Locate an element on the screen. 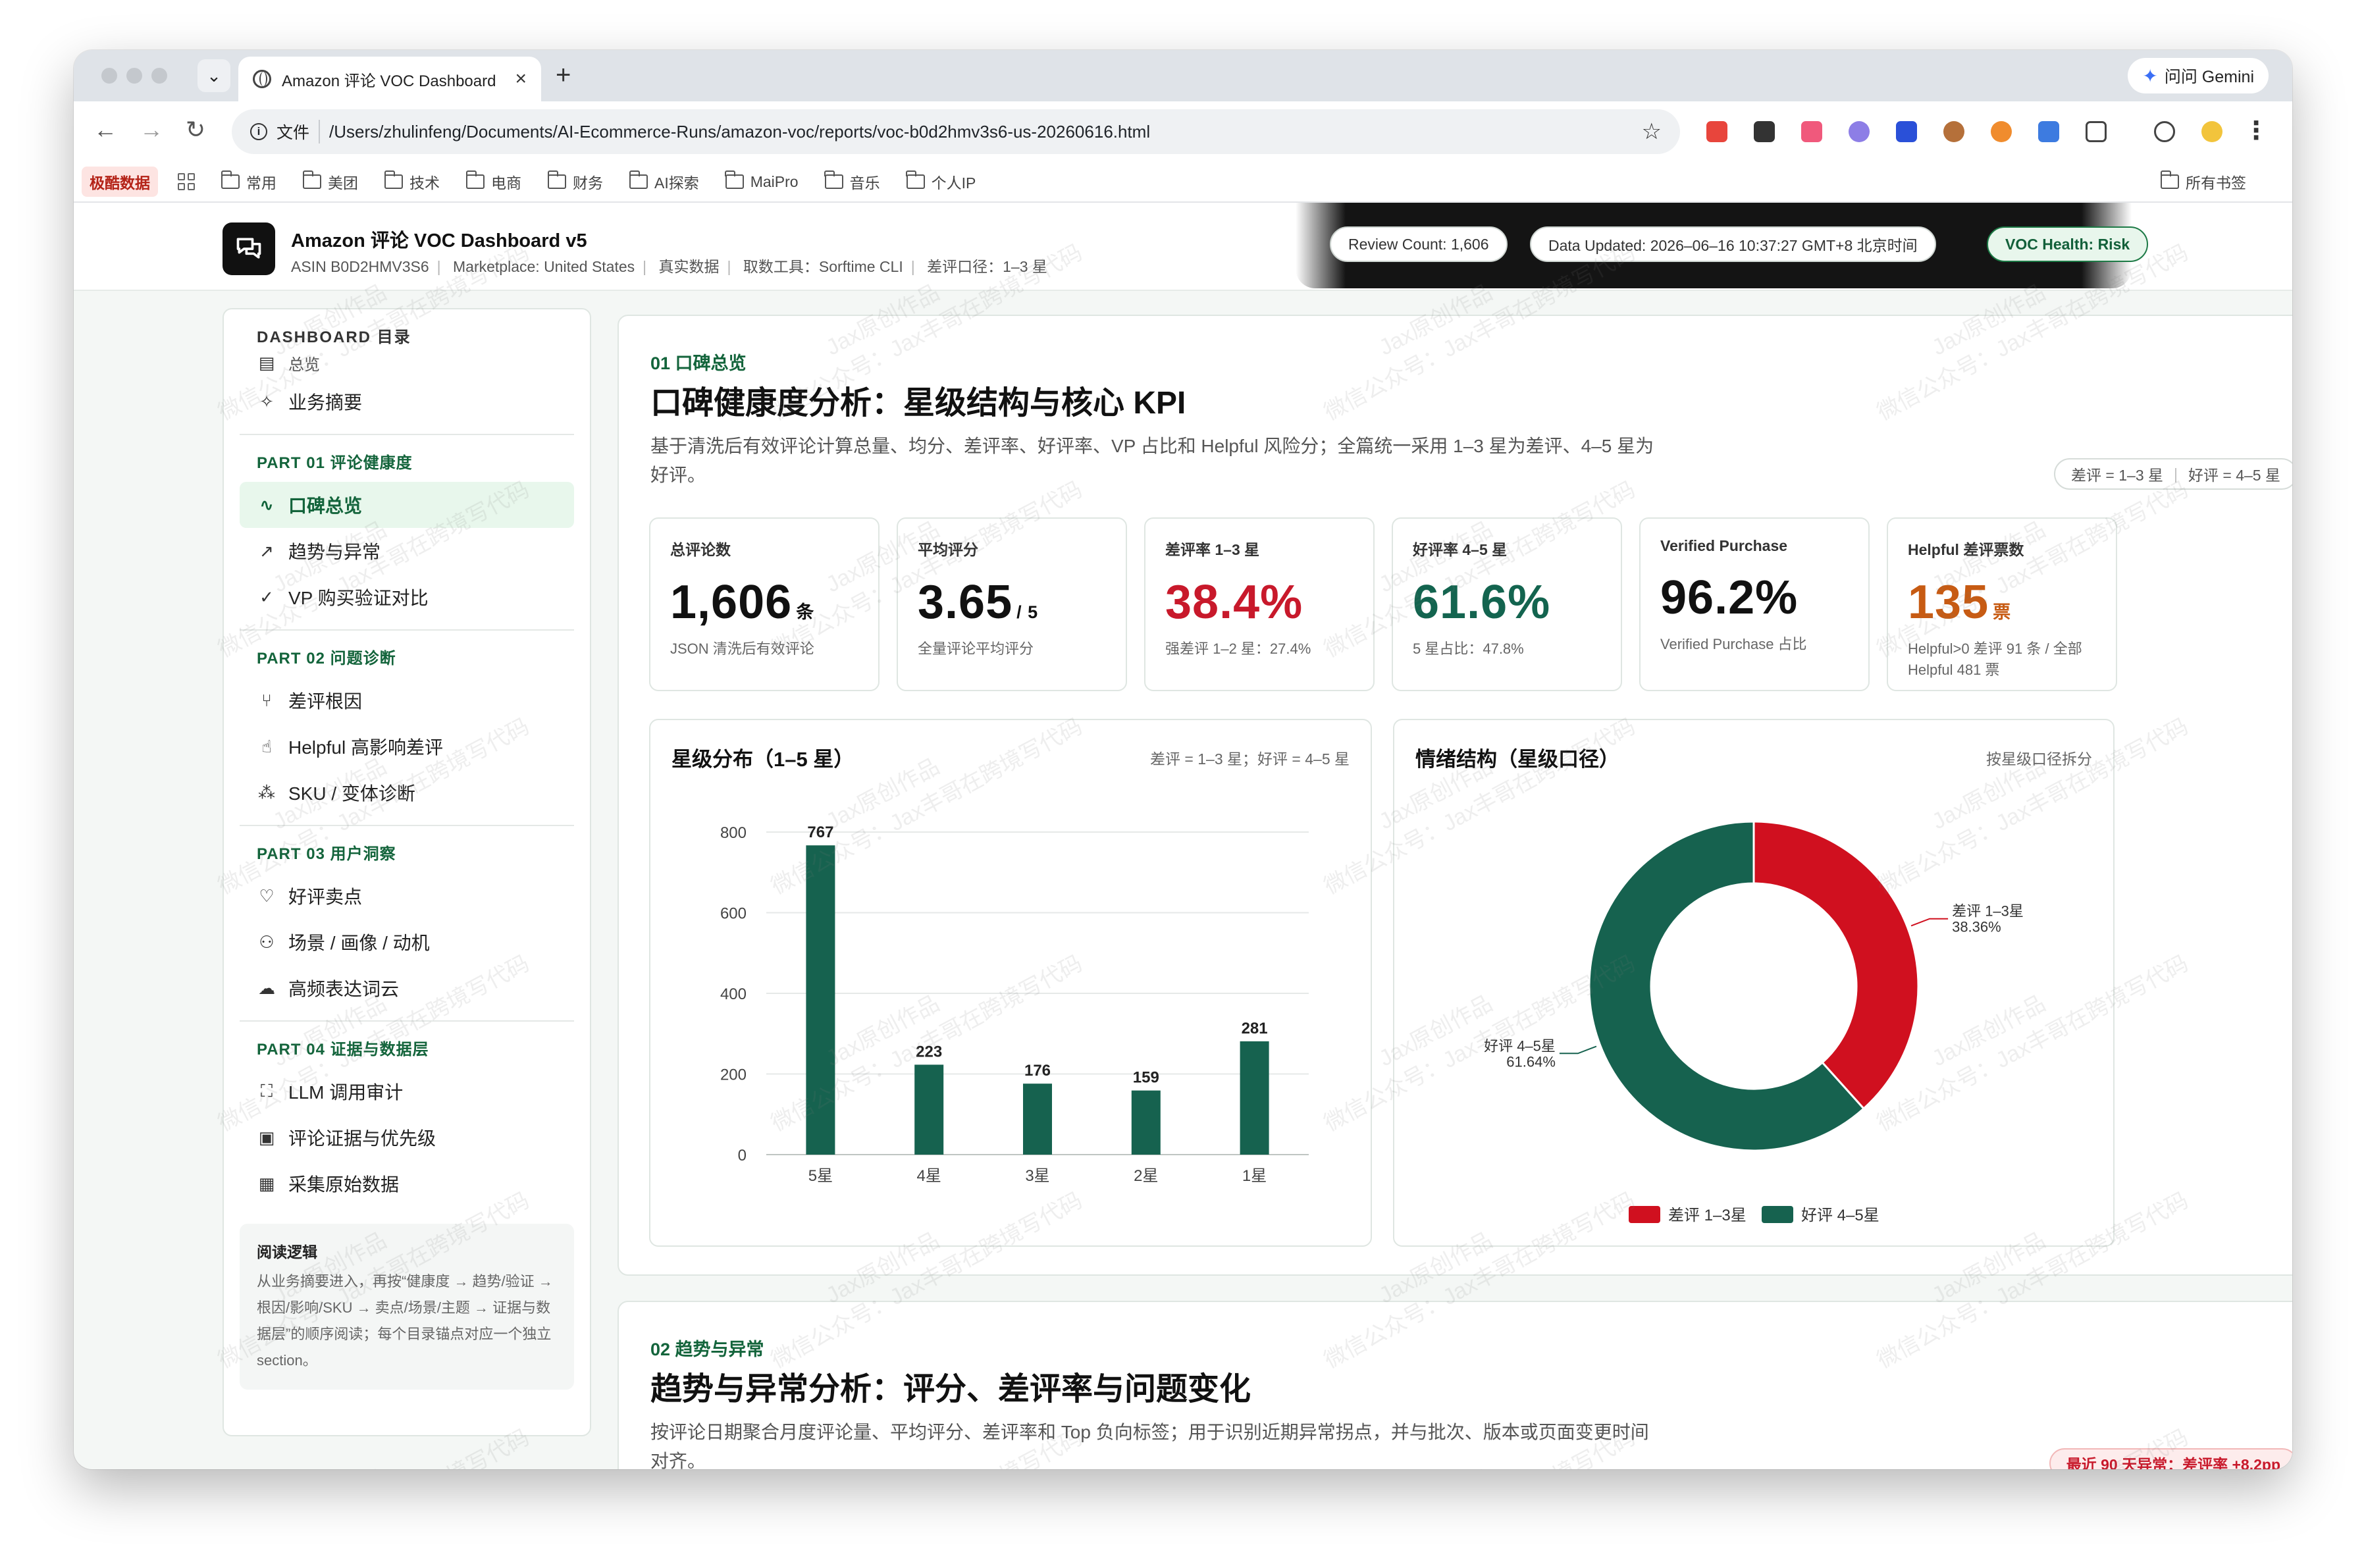 The image size is (2366, 1568). bookmark-folder: 常用 is located at coordinates (248, 182).